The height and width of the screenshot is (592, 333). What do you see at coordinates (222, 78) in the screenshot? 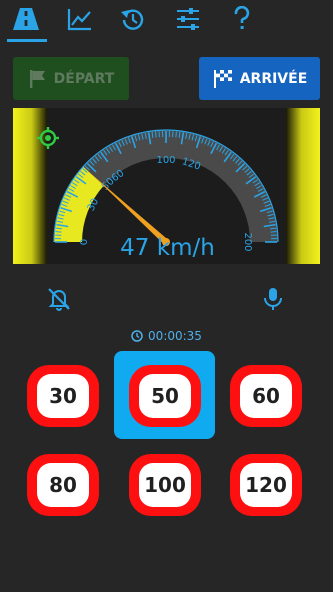
I see `checkered-flag-icon` at bounding box center [222, 78].